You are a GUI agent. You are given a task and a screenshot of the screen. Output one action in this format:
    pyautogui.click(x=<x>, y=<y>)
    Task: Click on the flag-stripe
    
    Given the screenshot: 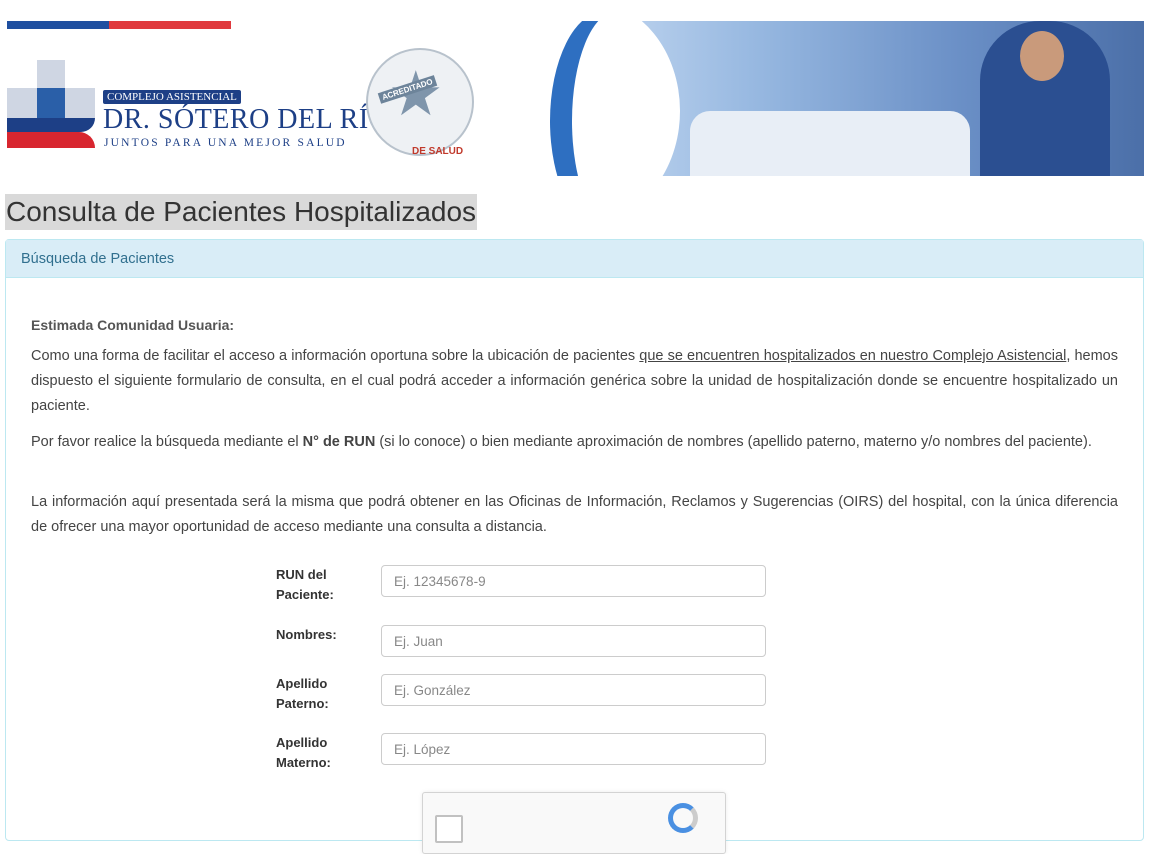 What is the action you would take?
    pyautogui.click(x=119, y=25)
    